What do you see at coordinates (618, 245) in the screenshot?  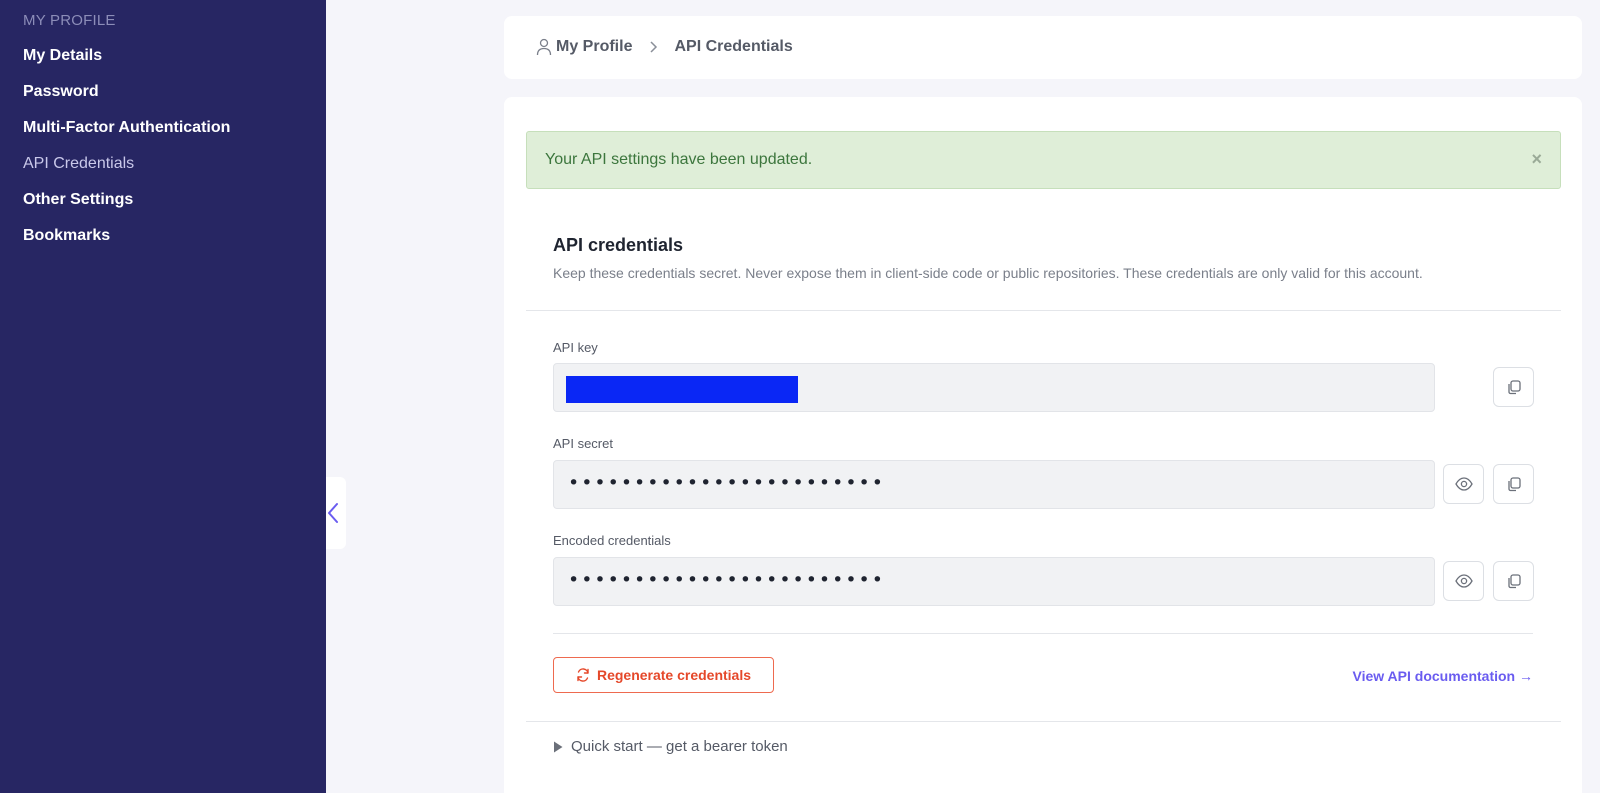 I see `section-heading: API credentials` at bounding box center [618, 245].